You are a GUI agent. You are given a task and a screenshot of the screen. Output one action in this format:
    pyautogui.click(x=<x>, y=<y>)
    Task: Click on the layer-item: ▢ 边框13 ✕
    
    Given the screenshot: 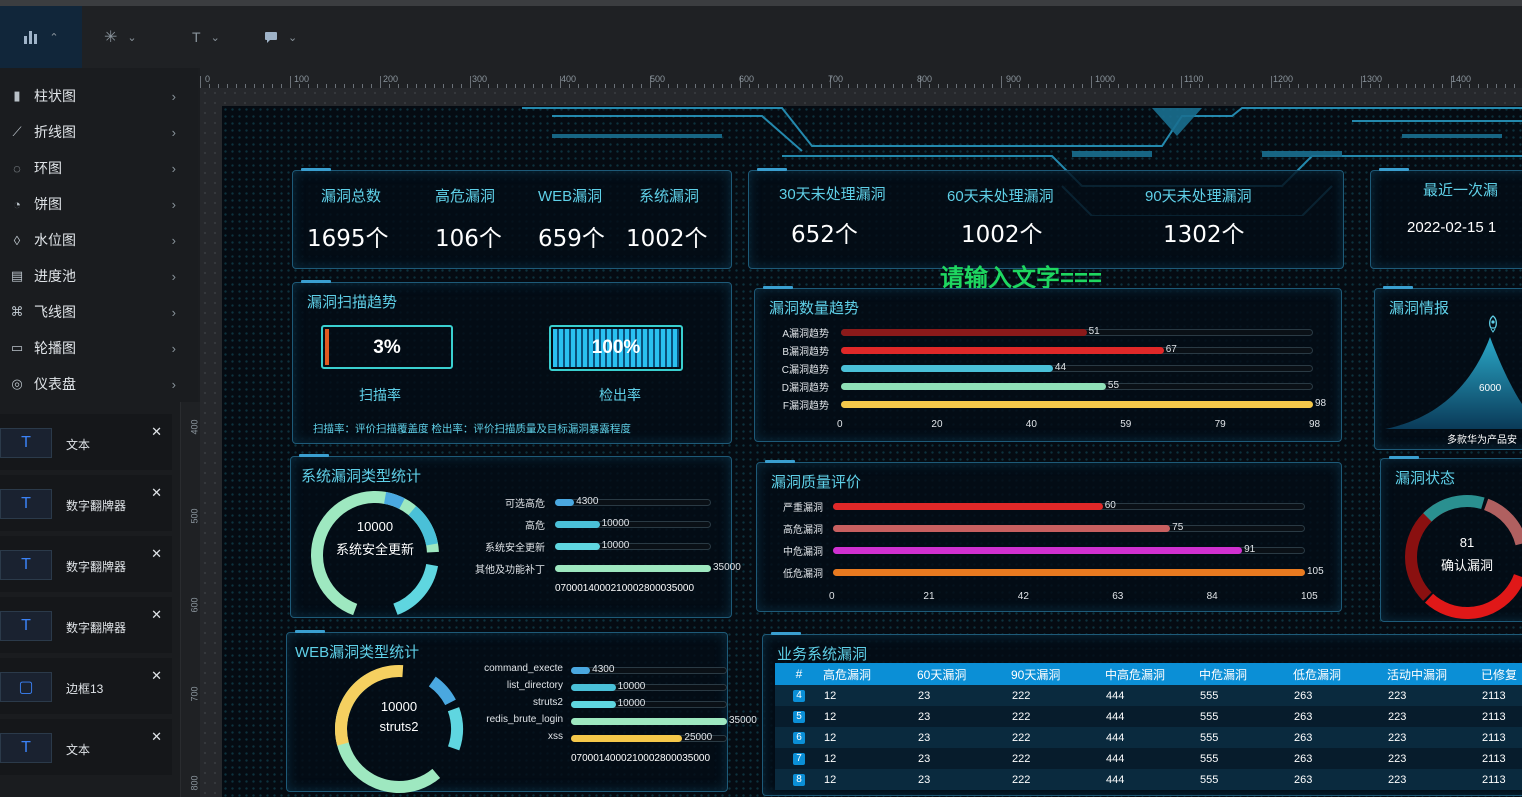 What is the action you would take?
    pyautogui.click(x=86, y=686)
    